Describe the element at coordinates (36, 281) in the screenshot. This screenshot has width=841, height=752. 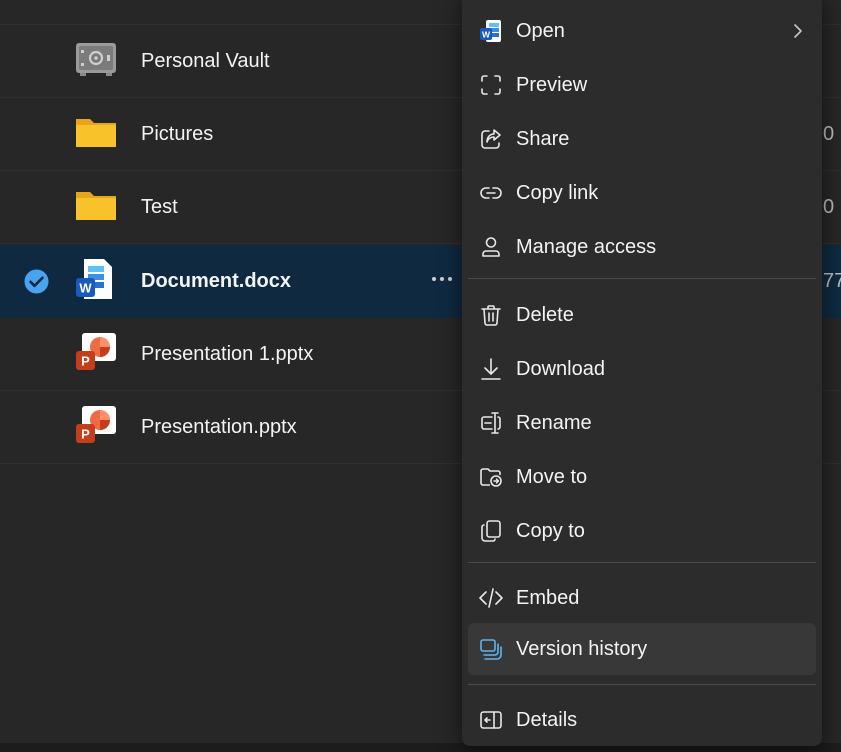
I see `checkmark-circle-icon` at that location.